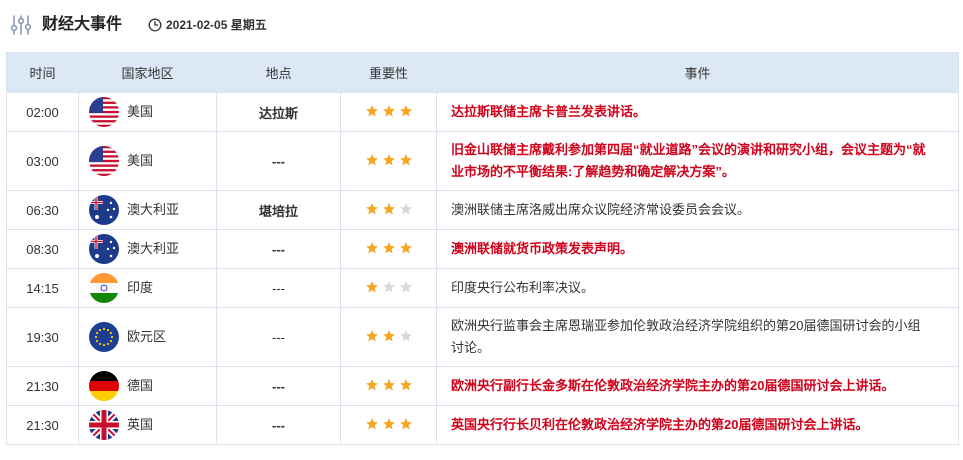 The width and height of the screenshot is (963, 460). I want to click on event-description: 英国央行行长贝利在伦敦政治经济学院主办的第20届德国研讨会上讲话。, so click(697, 425).